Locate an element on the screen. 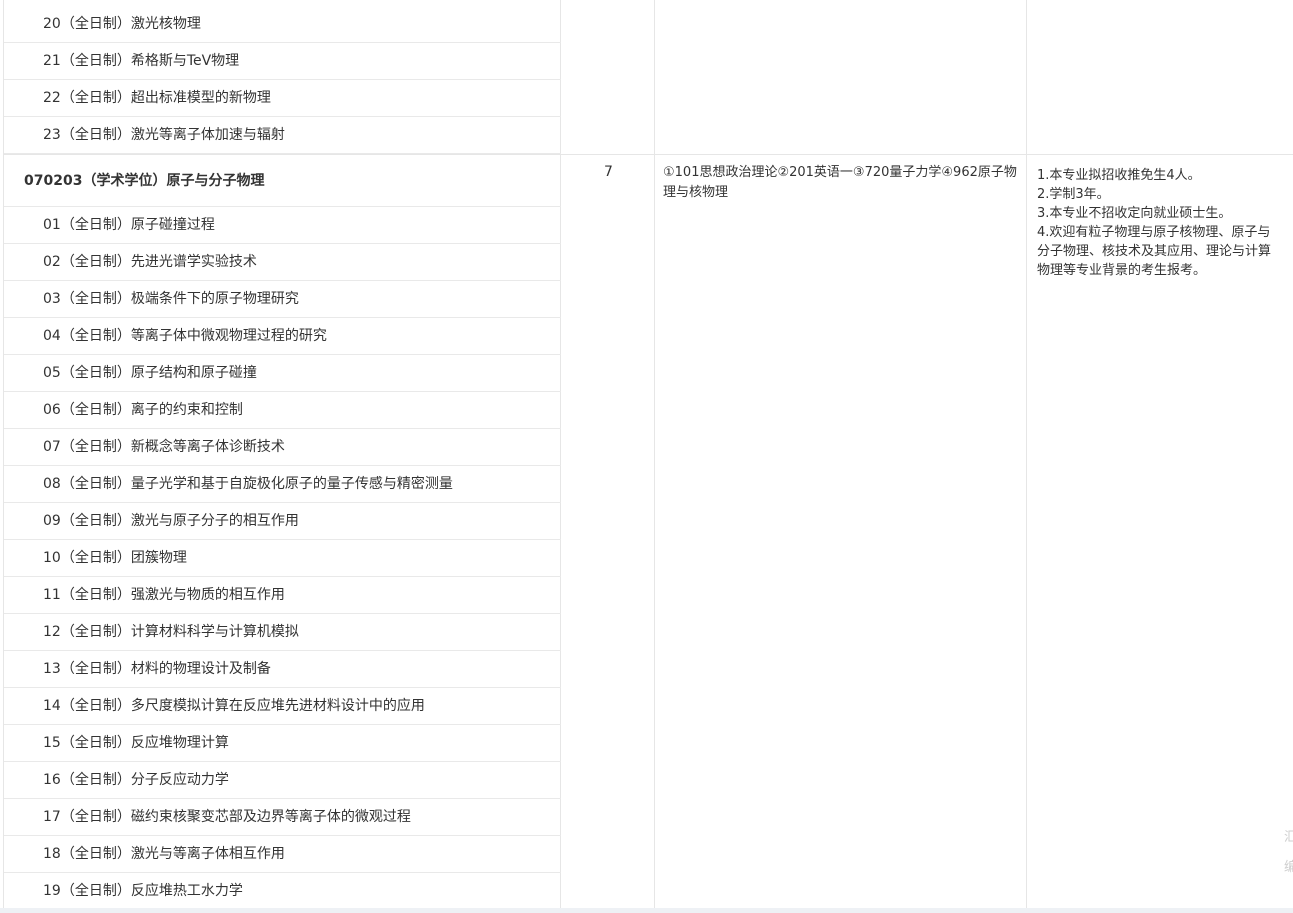 The image size is (1293, 913). table-row: 08（全日制）量子光学和基于自旋极化原子的量子传感与精密测量 is located at coordinates (282, 484).